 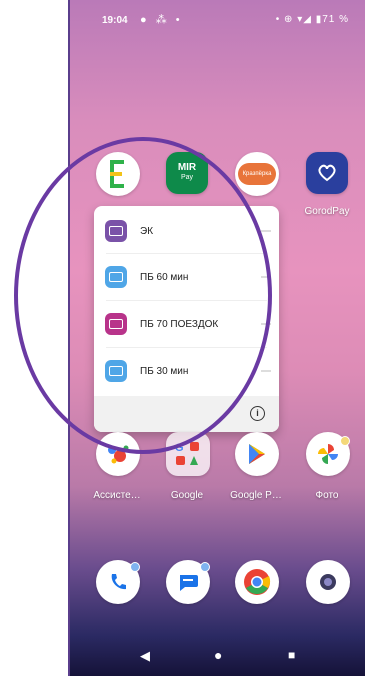 I want to click on yurtopka-text: Кразпёрка, so click(x=257, y=174).